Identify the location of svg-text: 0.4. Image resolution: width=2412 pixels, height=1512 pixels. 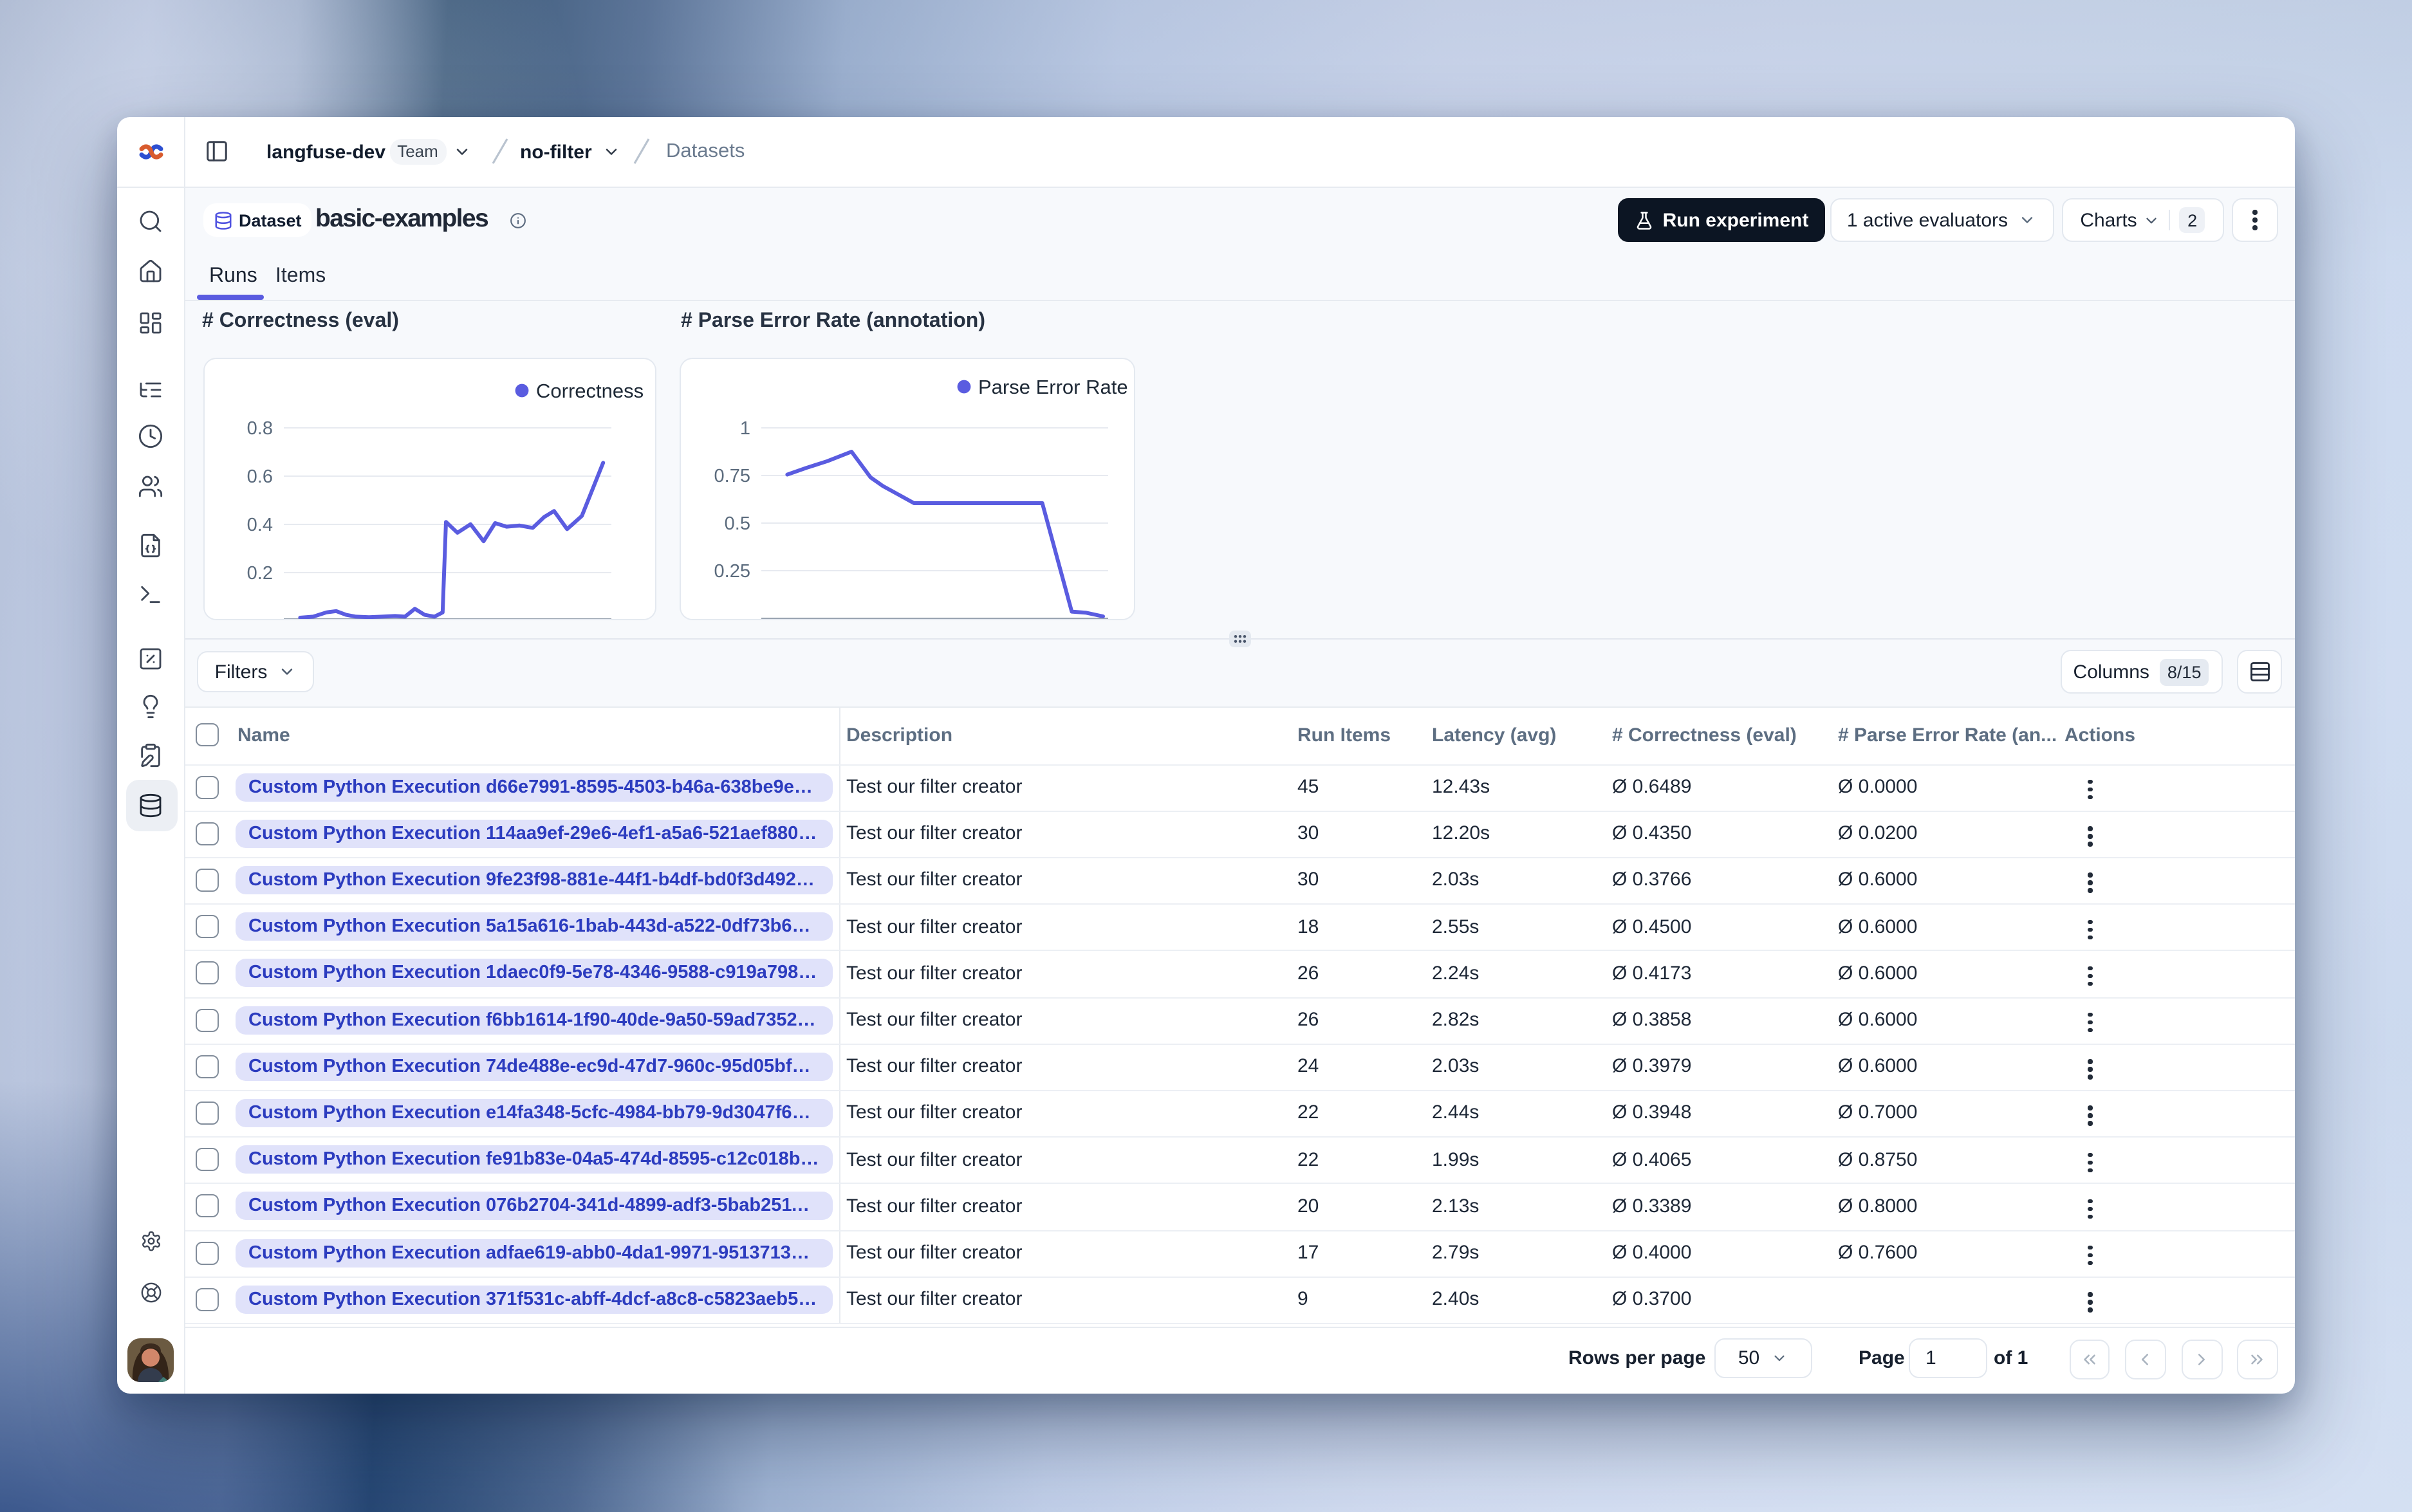
(260, 524).